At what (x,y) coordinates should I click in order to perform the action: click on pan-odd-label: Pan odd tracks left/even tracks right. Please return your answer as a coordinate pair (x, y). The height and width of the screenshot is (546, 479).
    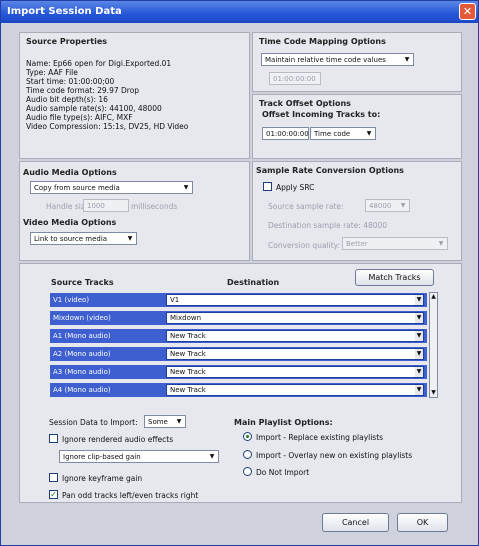
    Looking at the image, I should click on (130, 495).